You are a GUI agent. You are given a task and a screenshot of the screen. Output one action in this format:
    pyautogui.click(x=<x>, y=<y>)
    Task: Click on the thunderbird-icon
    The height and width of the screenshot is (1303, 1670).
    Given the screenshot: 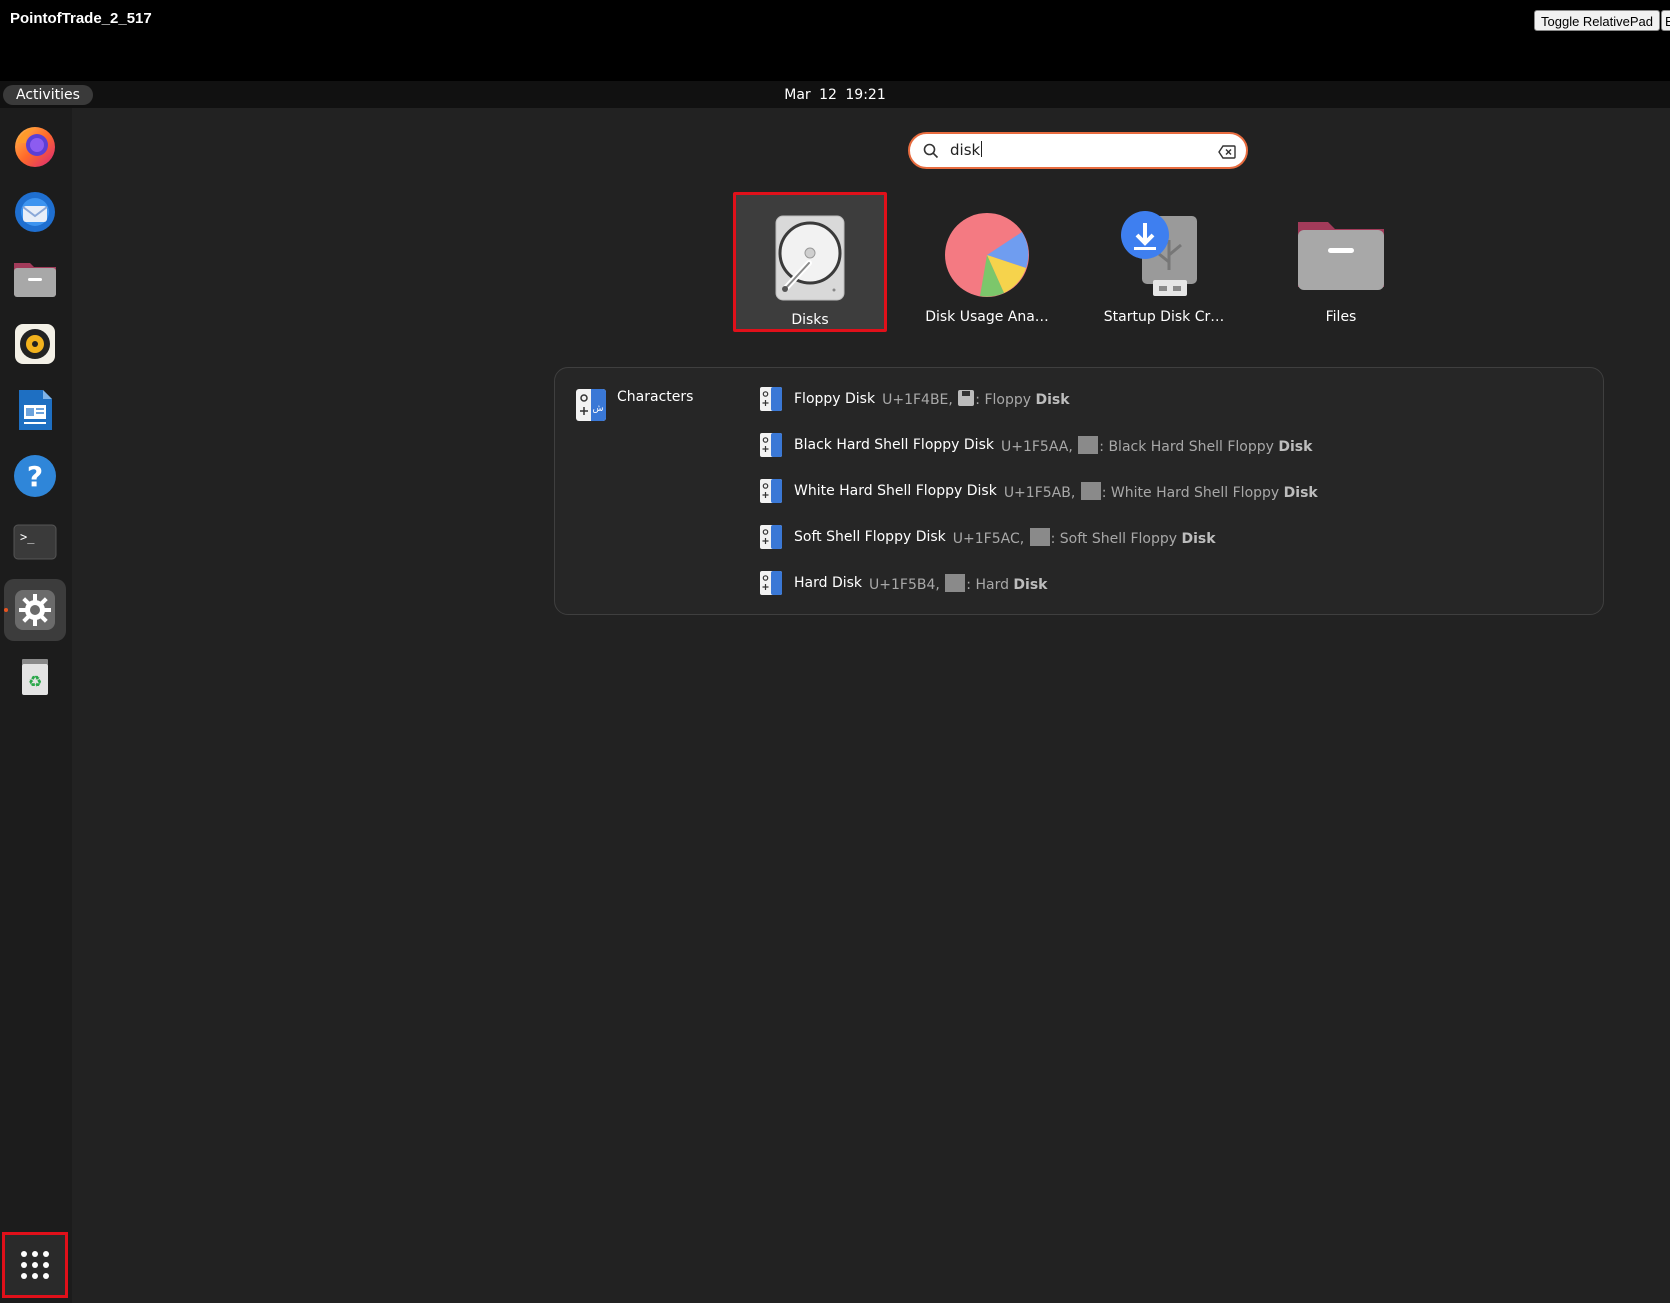 What is the action you would take?
    pyautogui.click(x=35, y=212)
    